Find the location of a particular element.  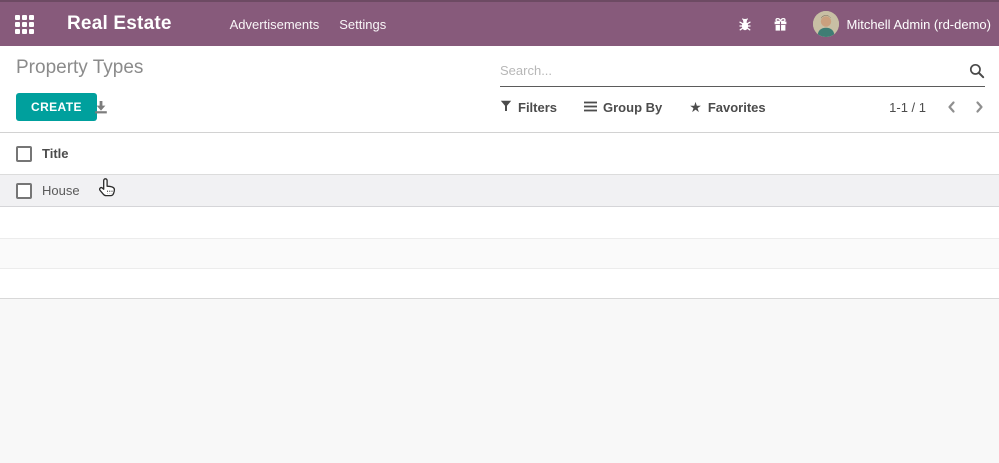

favorites-button: ★ Favorites is located at coordinates (727, 107).